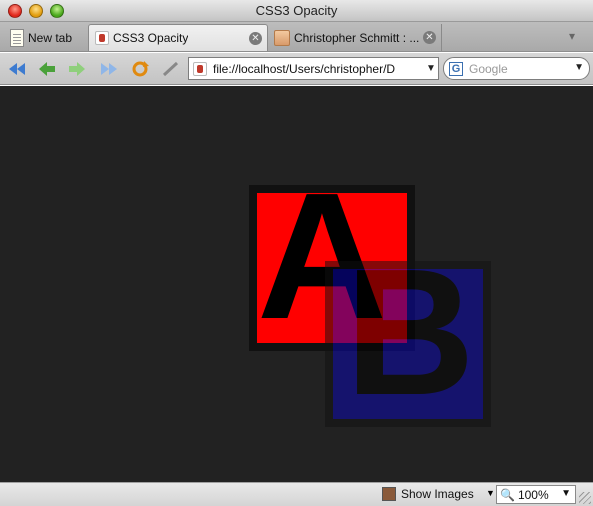  I want to click on zoom-value: 100%, so click(533, 494).